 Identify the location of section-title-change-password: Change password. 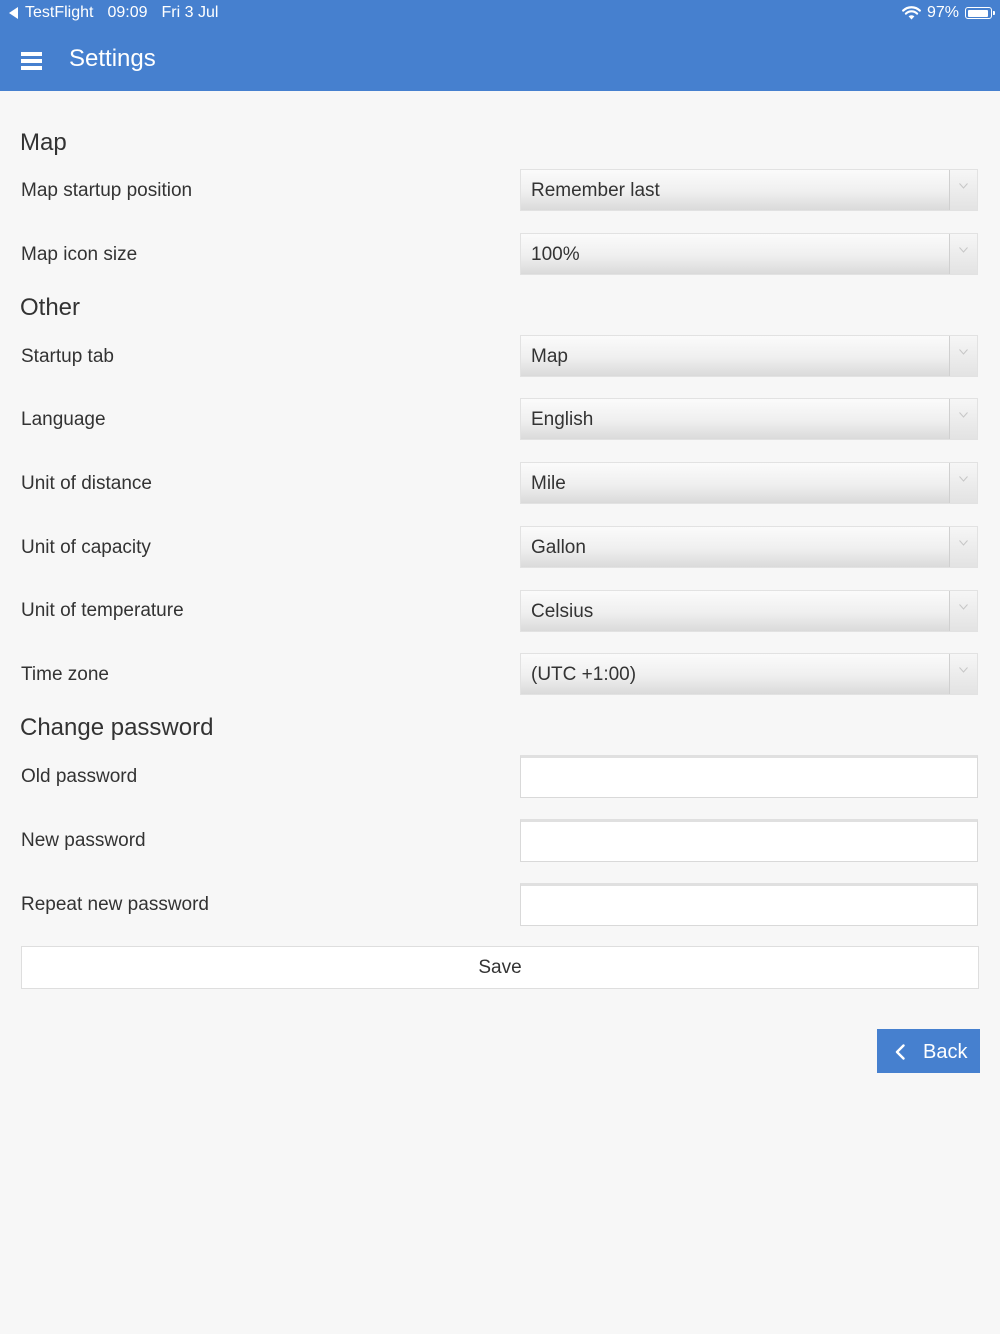
(117, 727).